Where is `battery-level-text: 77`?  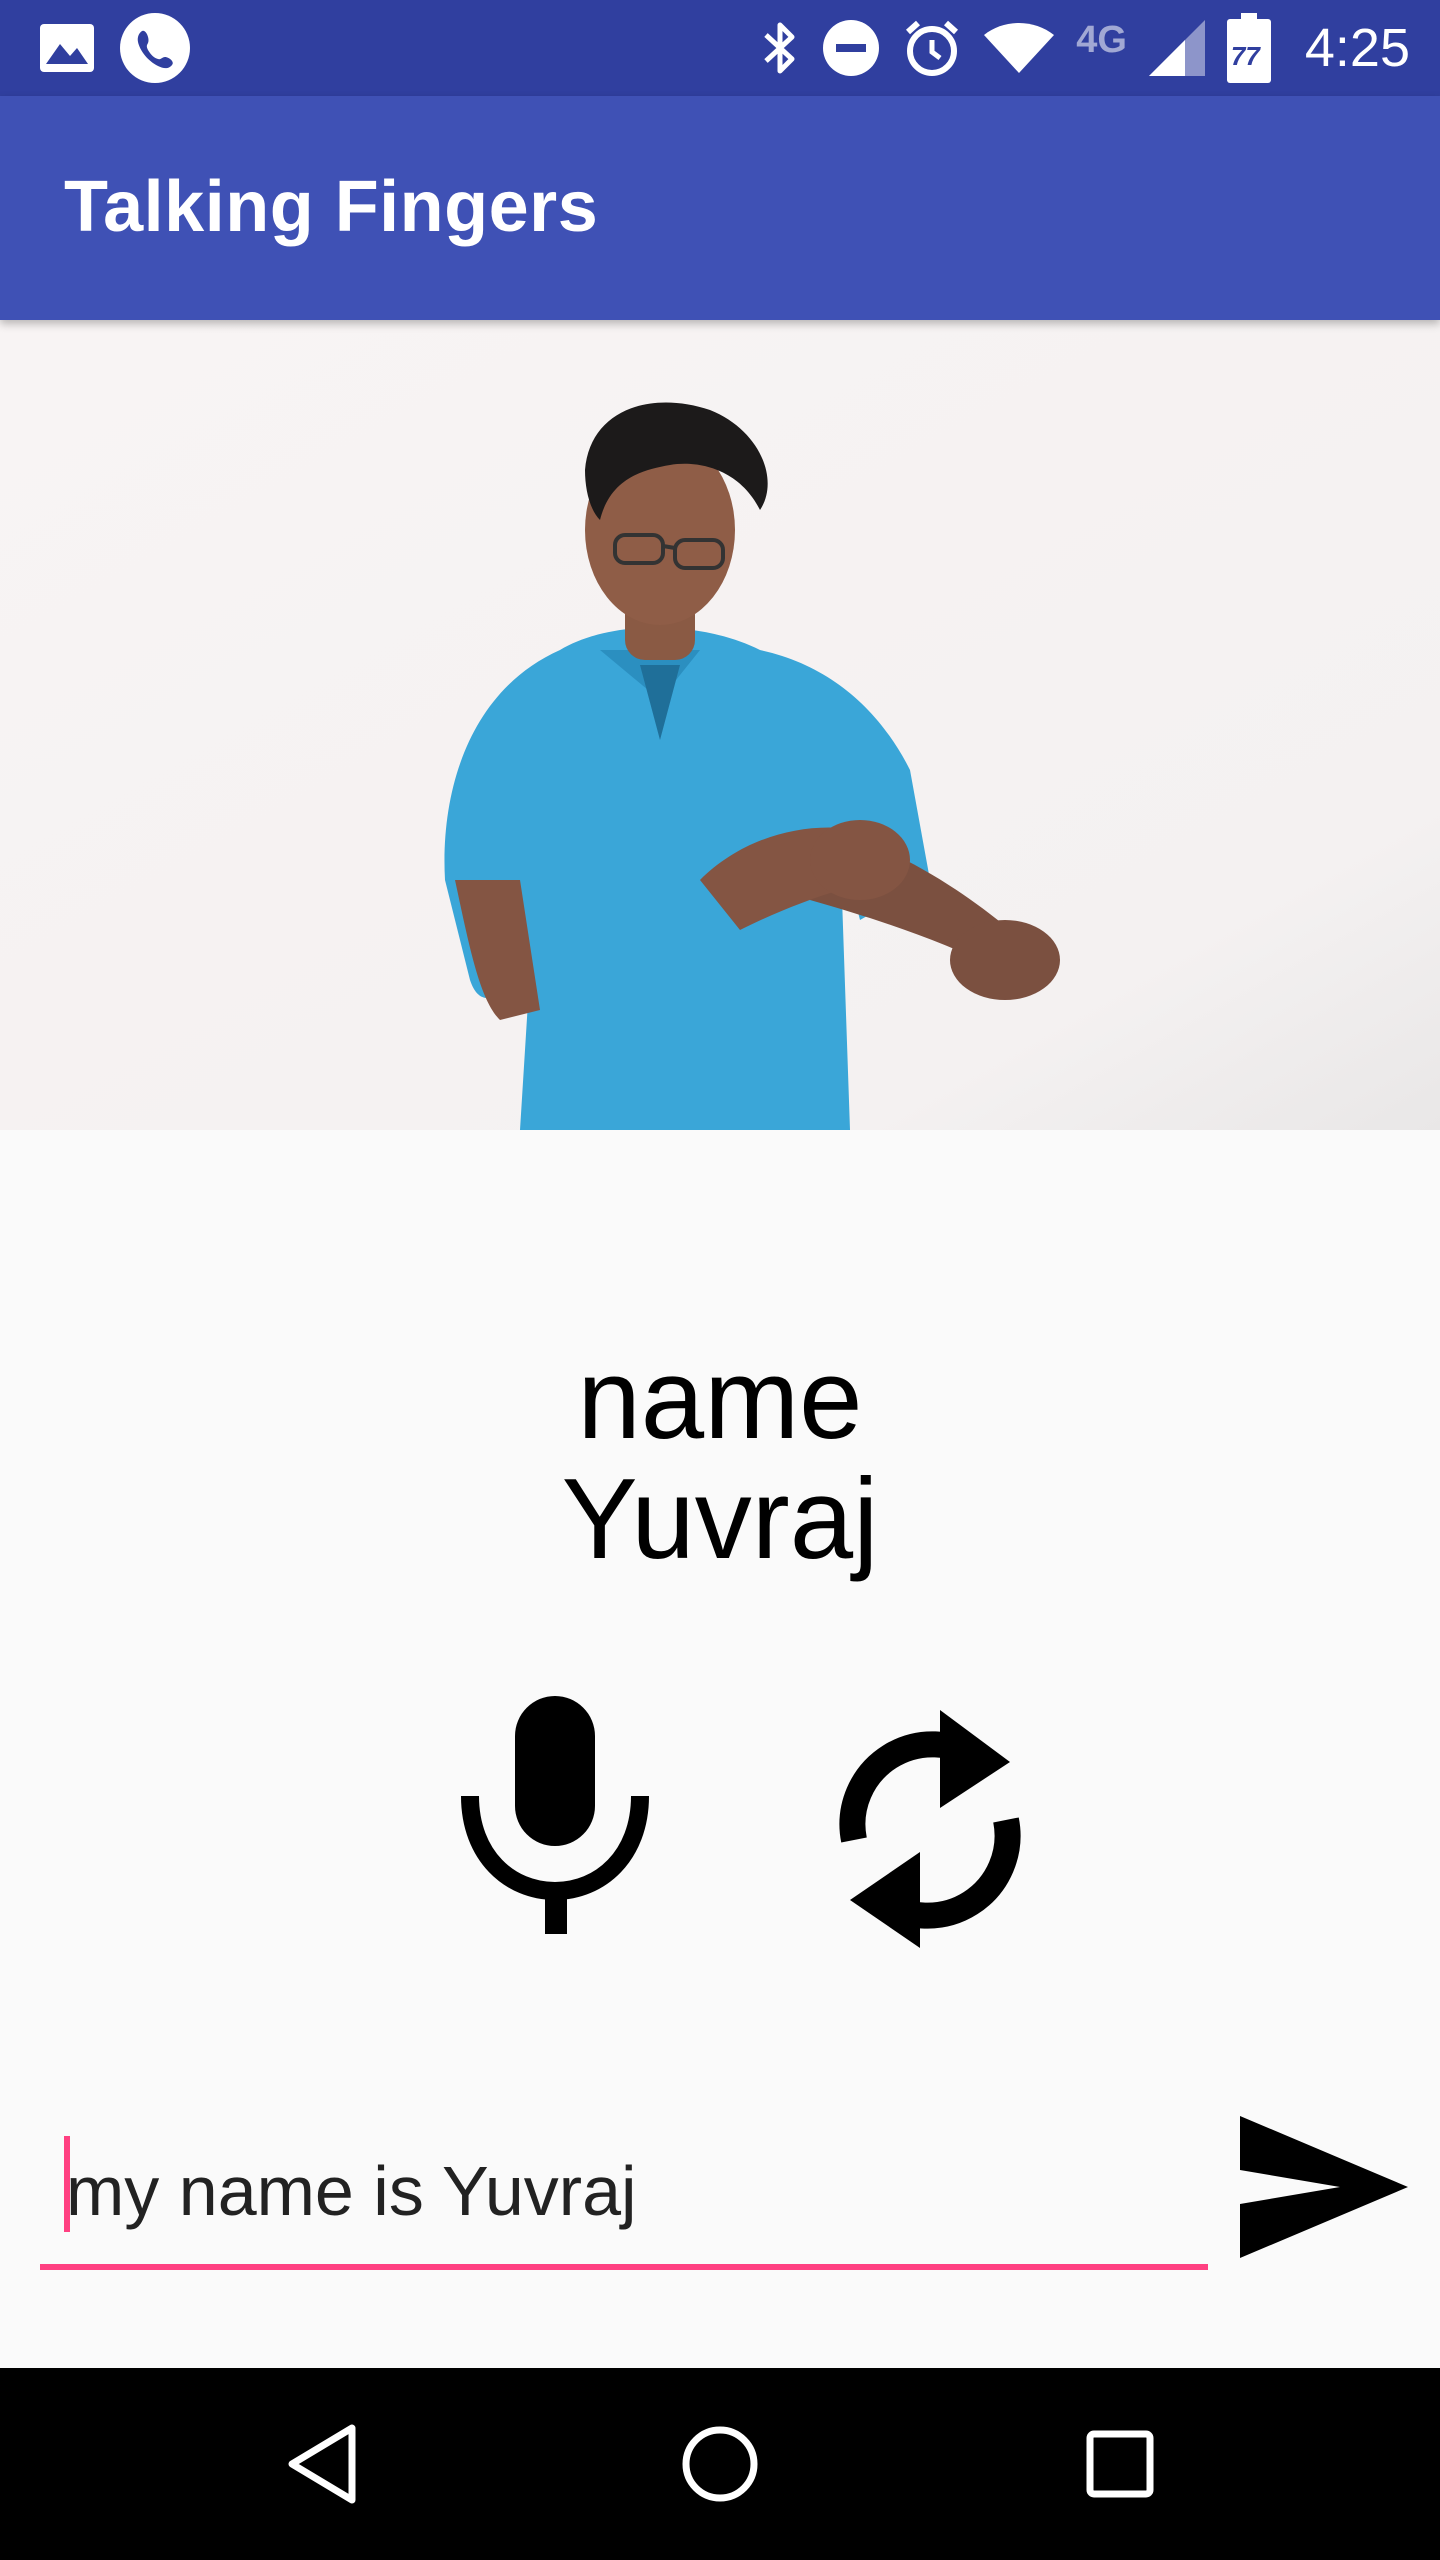
battery-level-text: 77 is located at coordinates (1245, 56).